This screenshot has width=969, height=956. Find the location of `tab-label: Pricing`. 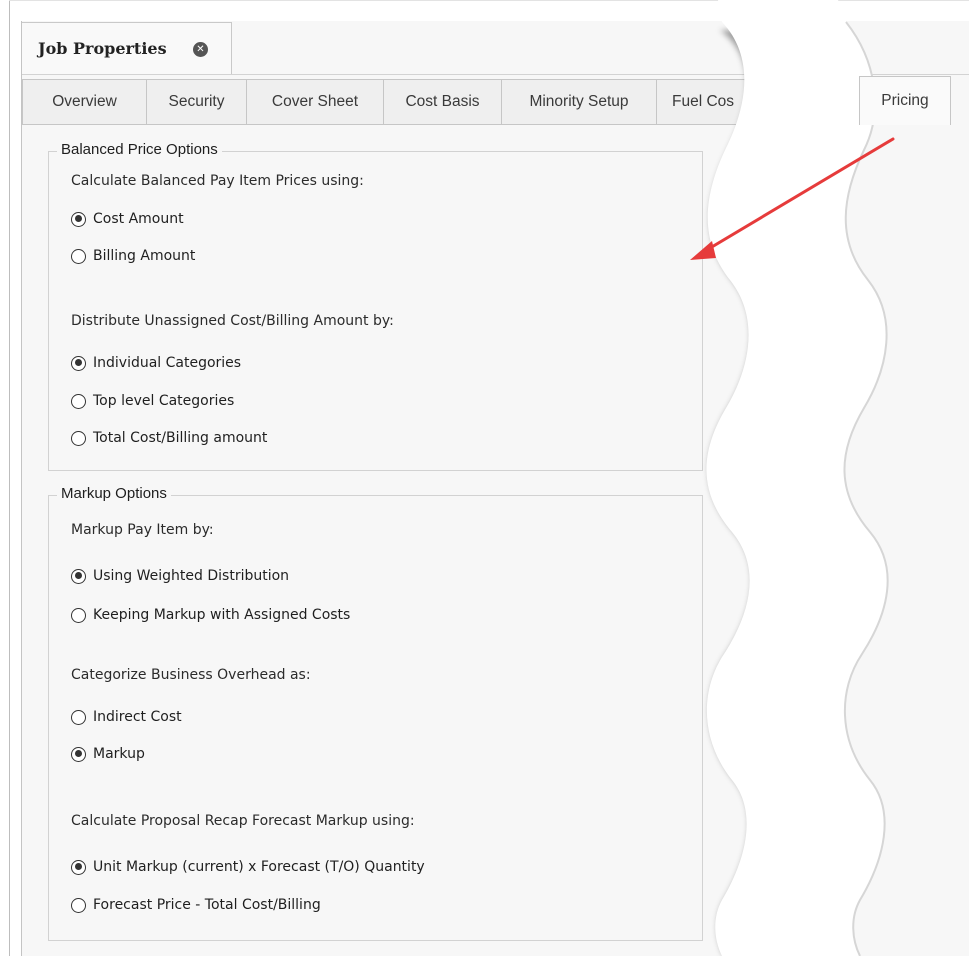

tab-label: Pricing is located at coordinates (905, 100).